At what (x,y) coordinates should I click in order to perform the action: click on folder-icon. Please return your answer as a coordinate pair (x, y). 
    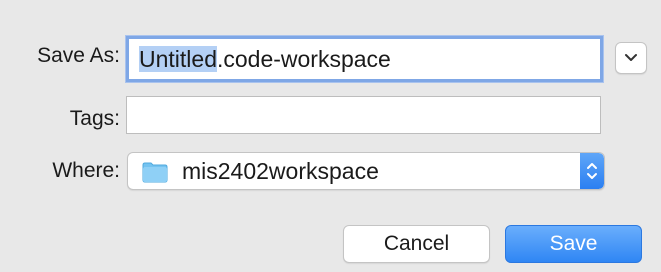
    Looking at the image, I should click on (155, 172).